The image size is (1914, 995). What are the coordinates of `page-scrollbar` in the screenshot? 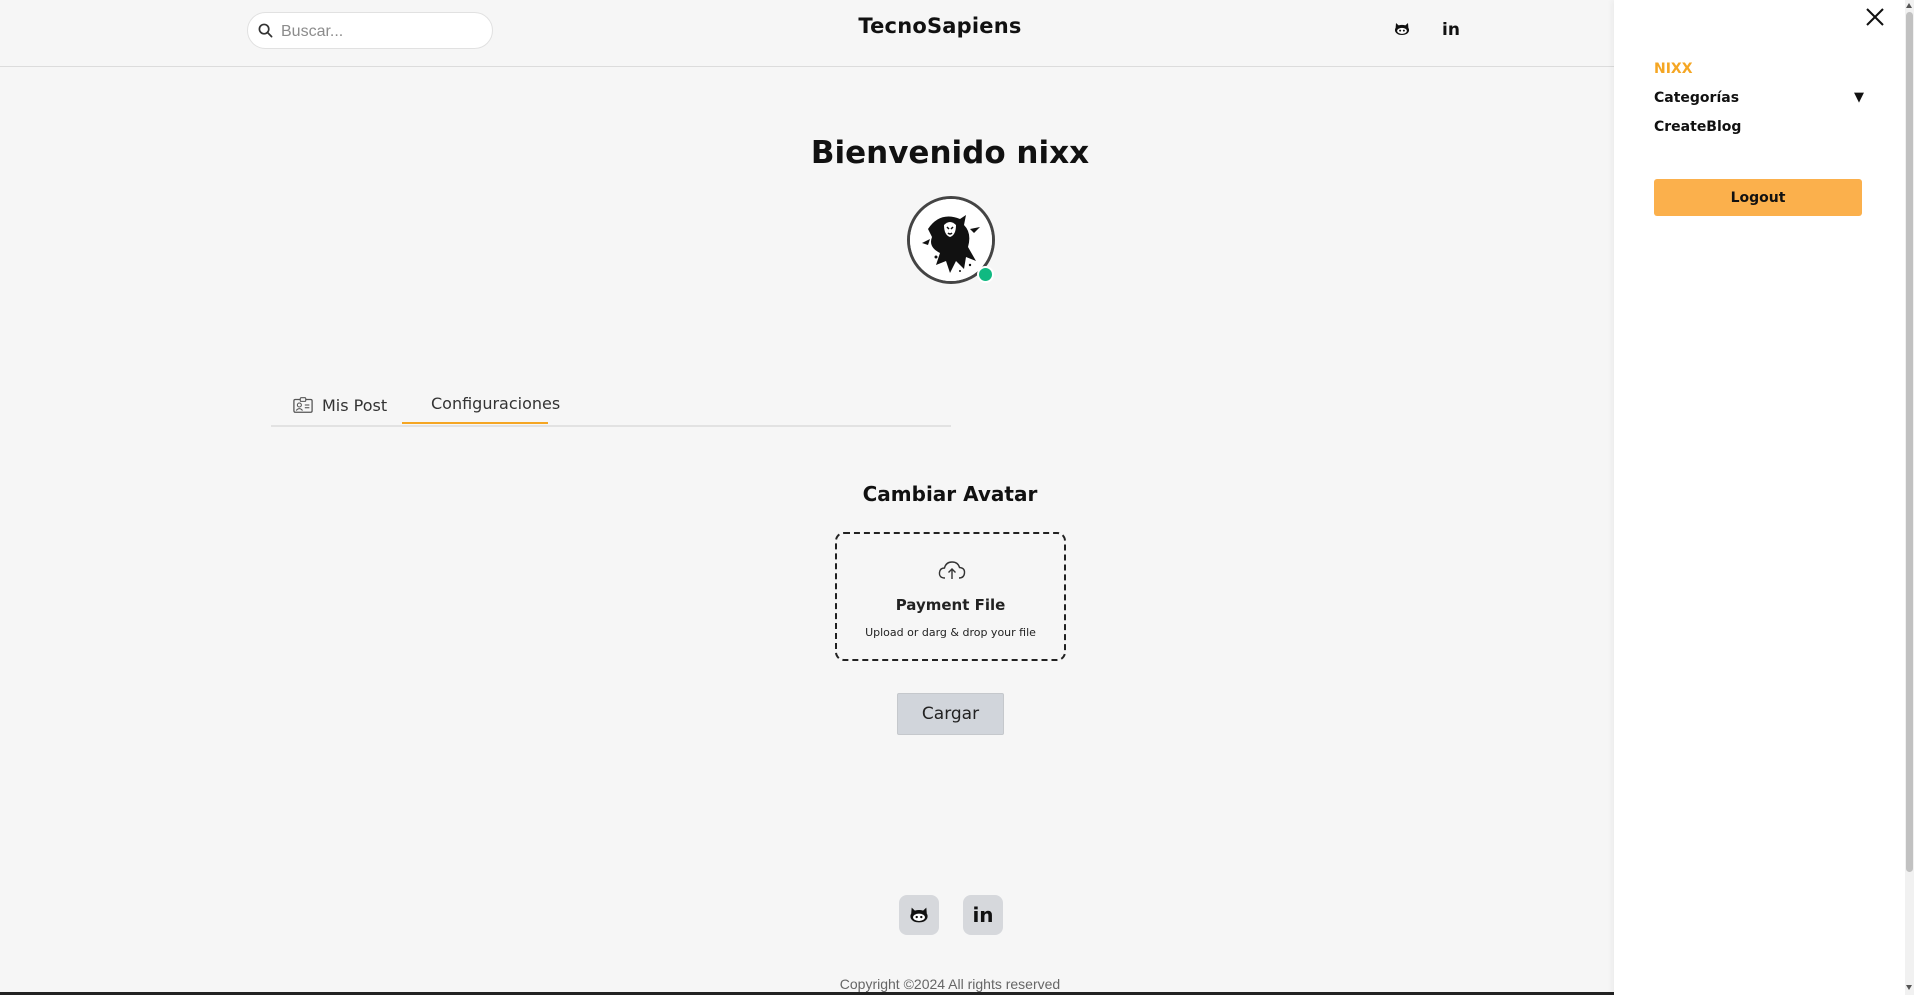 It's located at (1909, 497).